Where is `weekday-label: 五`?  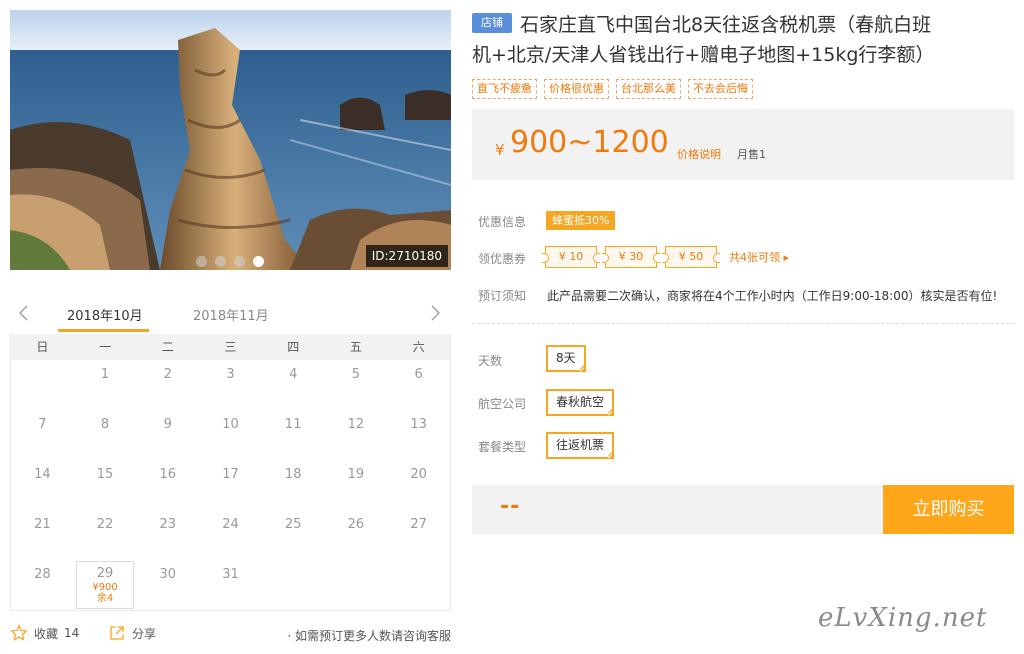
weekday-label: 五 is located at coordinates (355, 347).